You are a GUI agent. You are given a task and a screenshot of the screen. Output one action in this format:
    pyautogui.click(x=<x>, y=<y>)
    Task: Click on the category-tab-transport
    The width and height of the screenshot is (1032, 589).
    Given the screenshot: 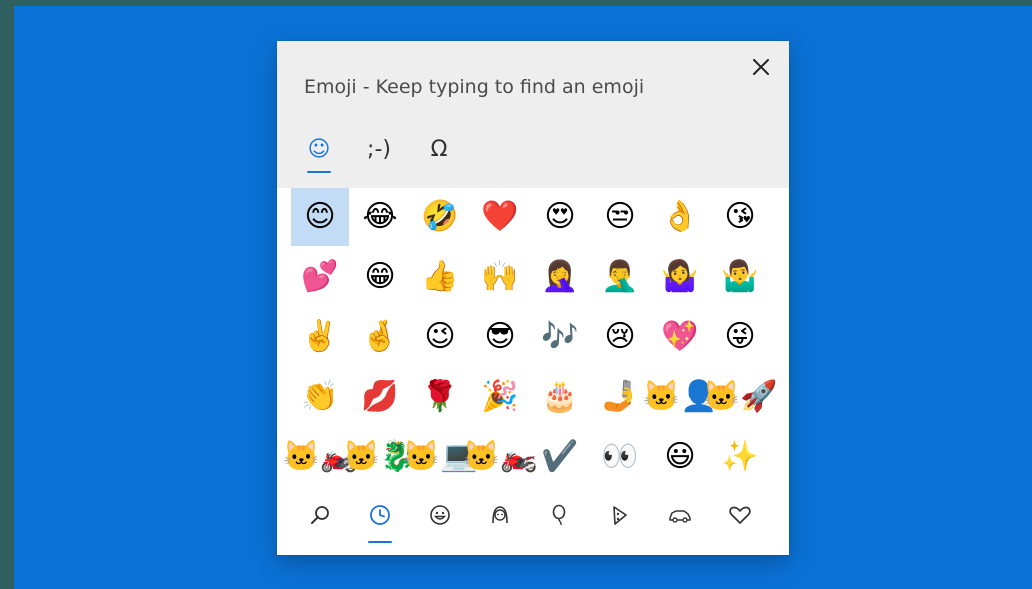 What is the action you would take?
    pyautogui.click(x=680, y=515)
    